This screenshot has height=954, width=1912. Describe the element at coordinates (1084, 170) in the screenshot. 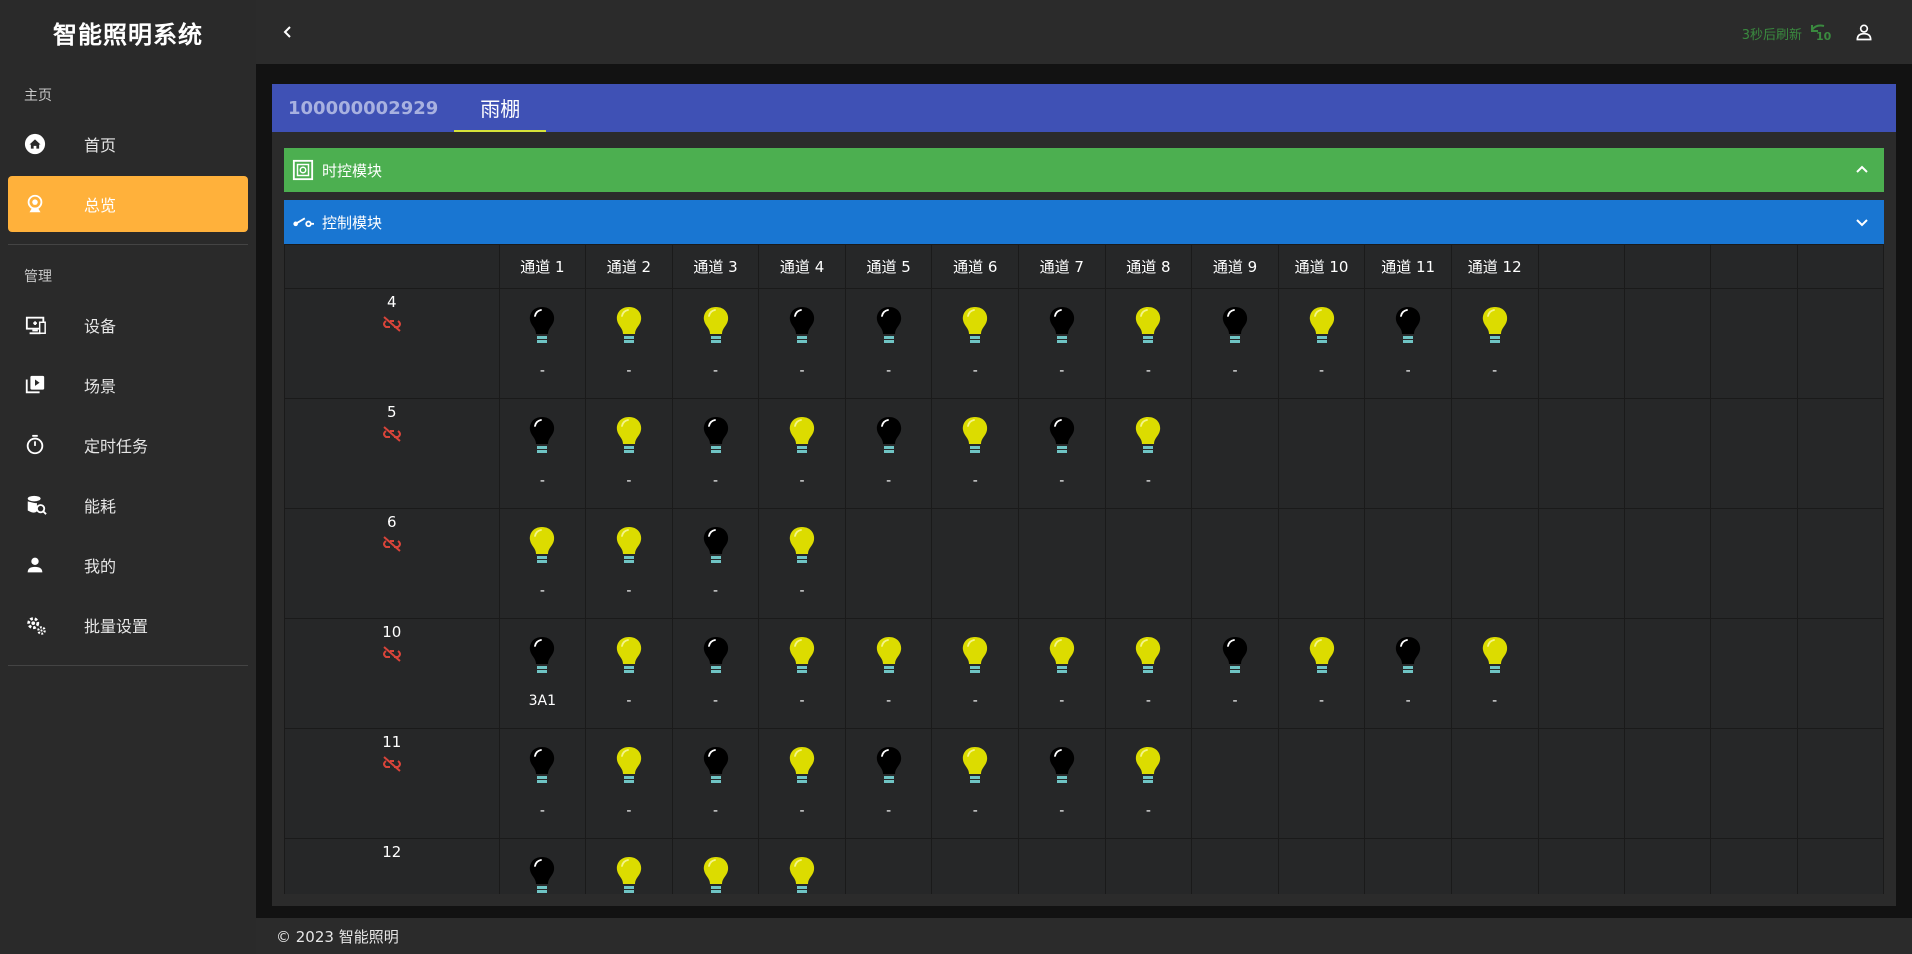

I see `time-module-header: 时控模块` at that location.